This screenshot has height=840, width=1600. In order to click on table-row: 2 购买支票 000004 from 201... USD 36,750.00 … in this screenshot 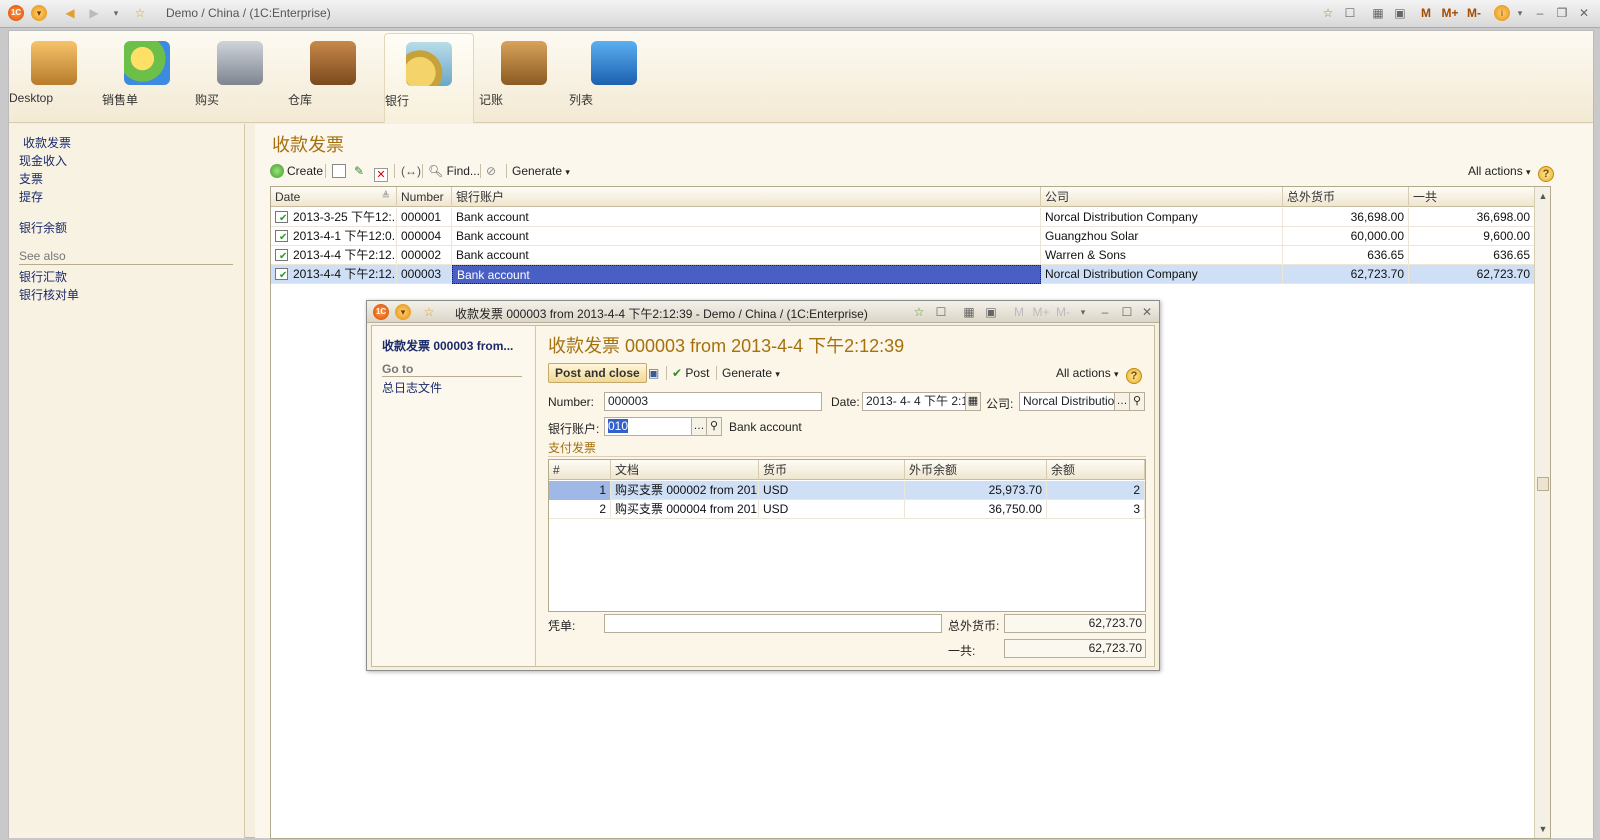, I will do `click(847, 509)`.